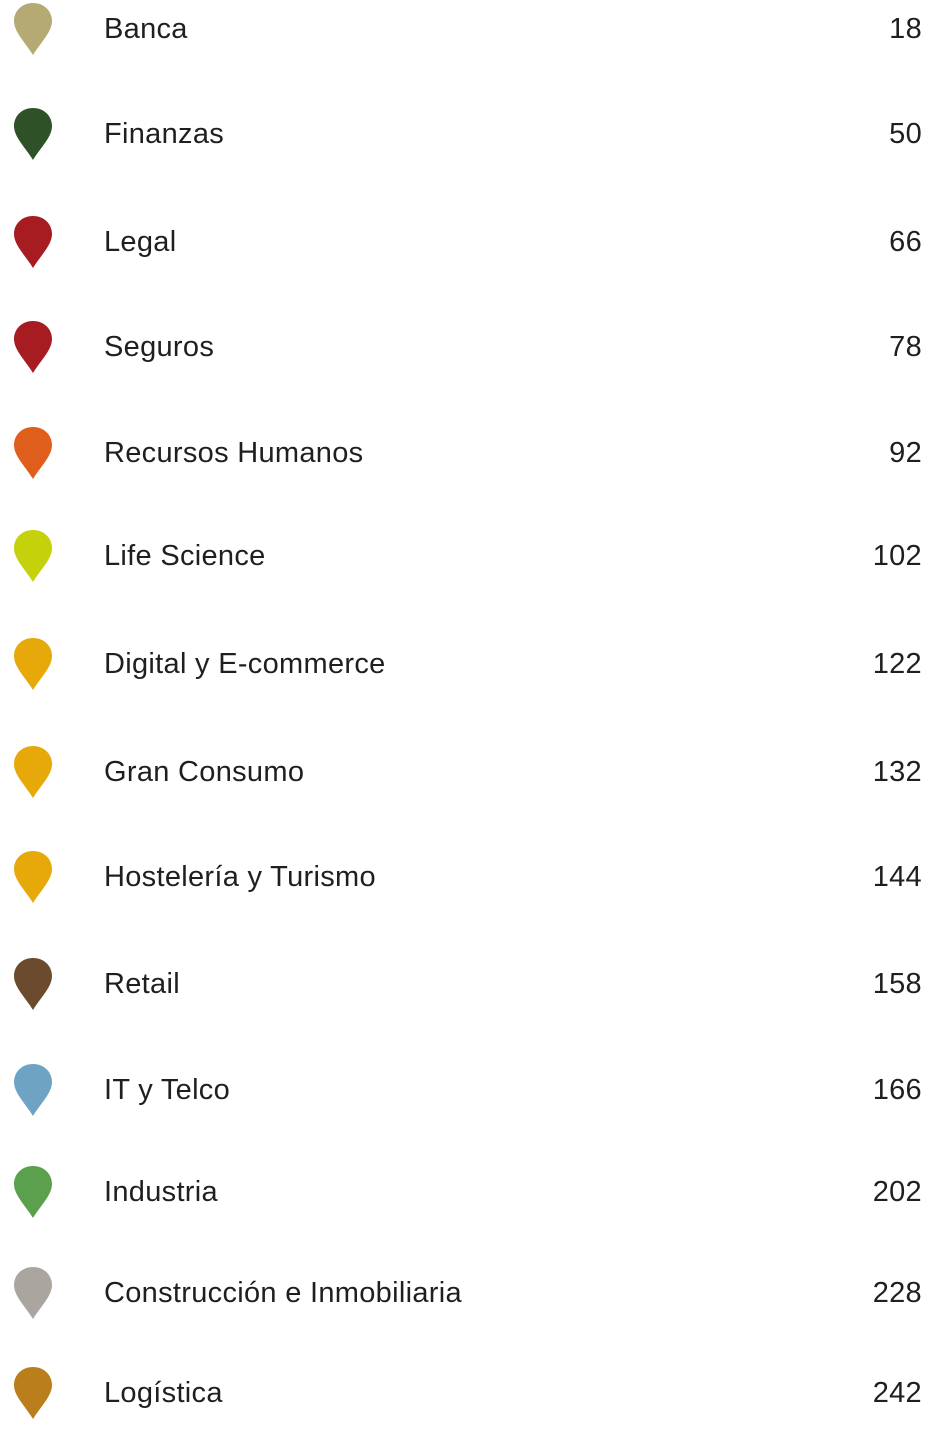 The width and height of the screenshot is (932, 1436). What do you see at coordinates (466, 884) in the screenshot?
I see `toc-item-hosteleria-y-turismo: Hostelería y Turismo 144` at bounding box center [466, 884].